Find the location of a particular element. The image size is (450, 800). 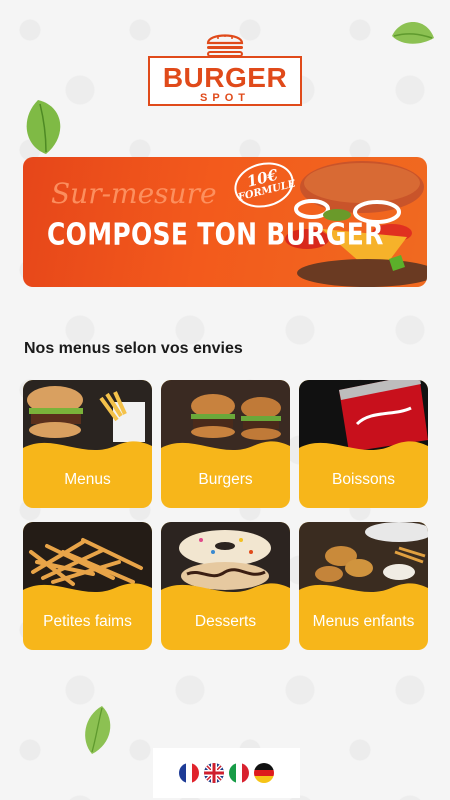

category-label: Desserts is located at coordinates (225, 621).